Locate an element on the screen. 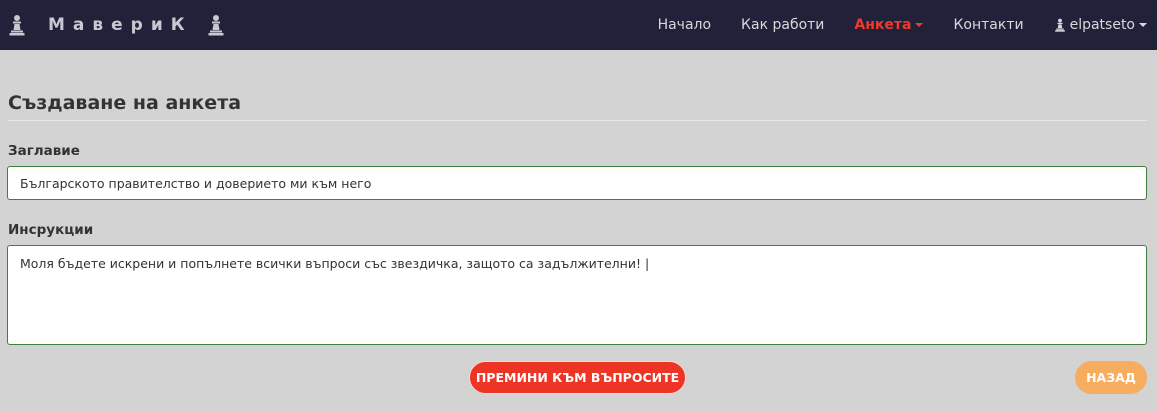 The width and height of the screenshot is (1157, 412). nav-item-how-it-works: Как работи is located at coordinates (782, 25).